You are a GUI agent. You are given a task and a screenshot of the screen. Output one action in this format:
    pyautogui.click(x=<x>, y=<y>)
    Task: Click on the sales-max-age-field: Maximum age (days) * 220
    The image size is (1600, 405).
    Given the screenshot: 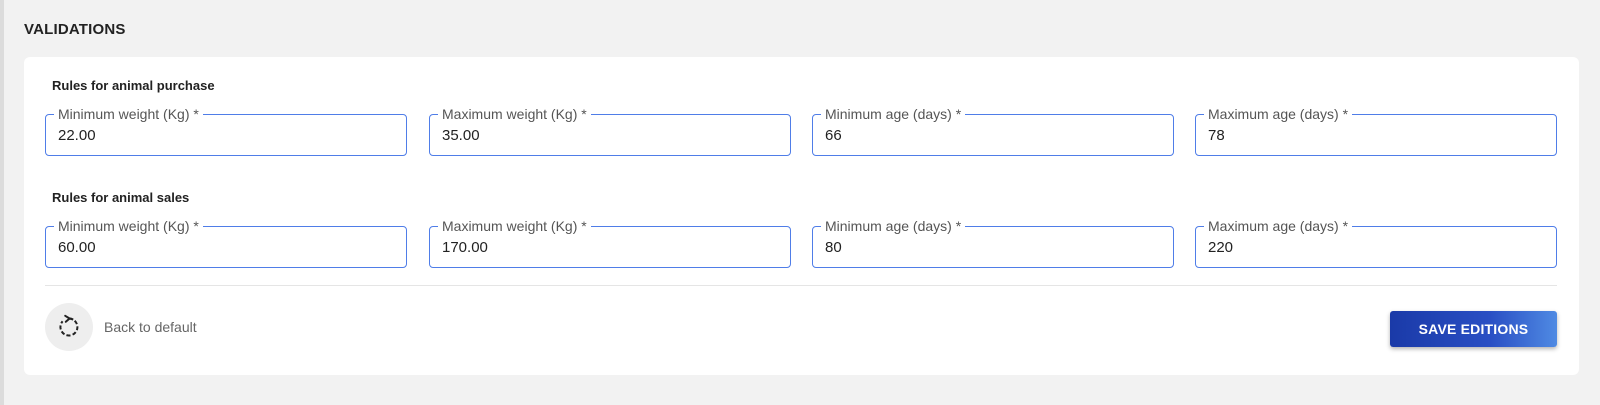 What is the action you would take?
    pyautogui.click(x=1376, y=242)
    